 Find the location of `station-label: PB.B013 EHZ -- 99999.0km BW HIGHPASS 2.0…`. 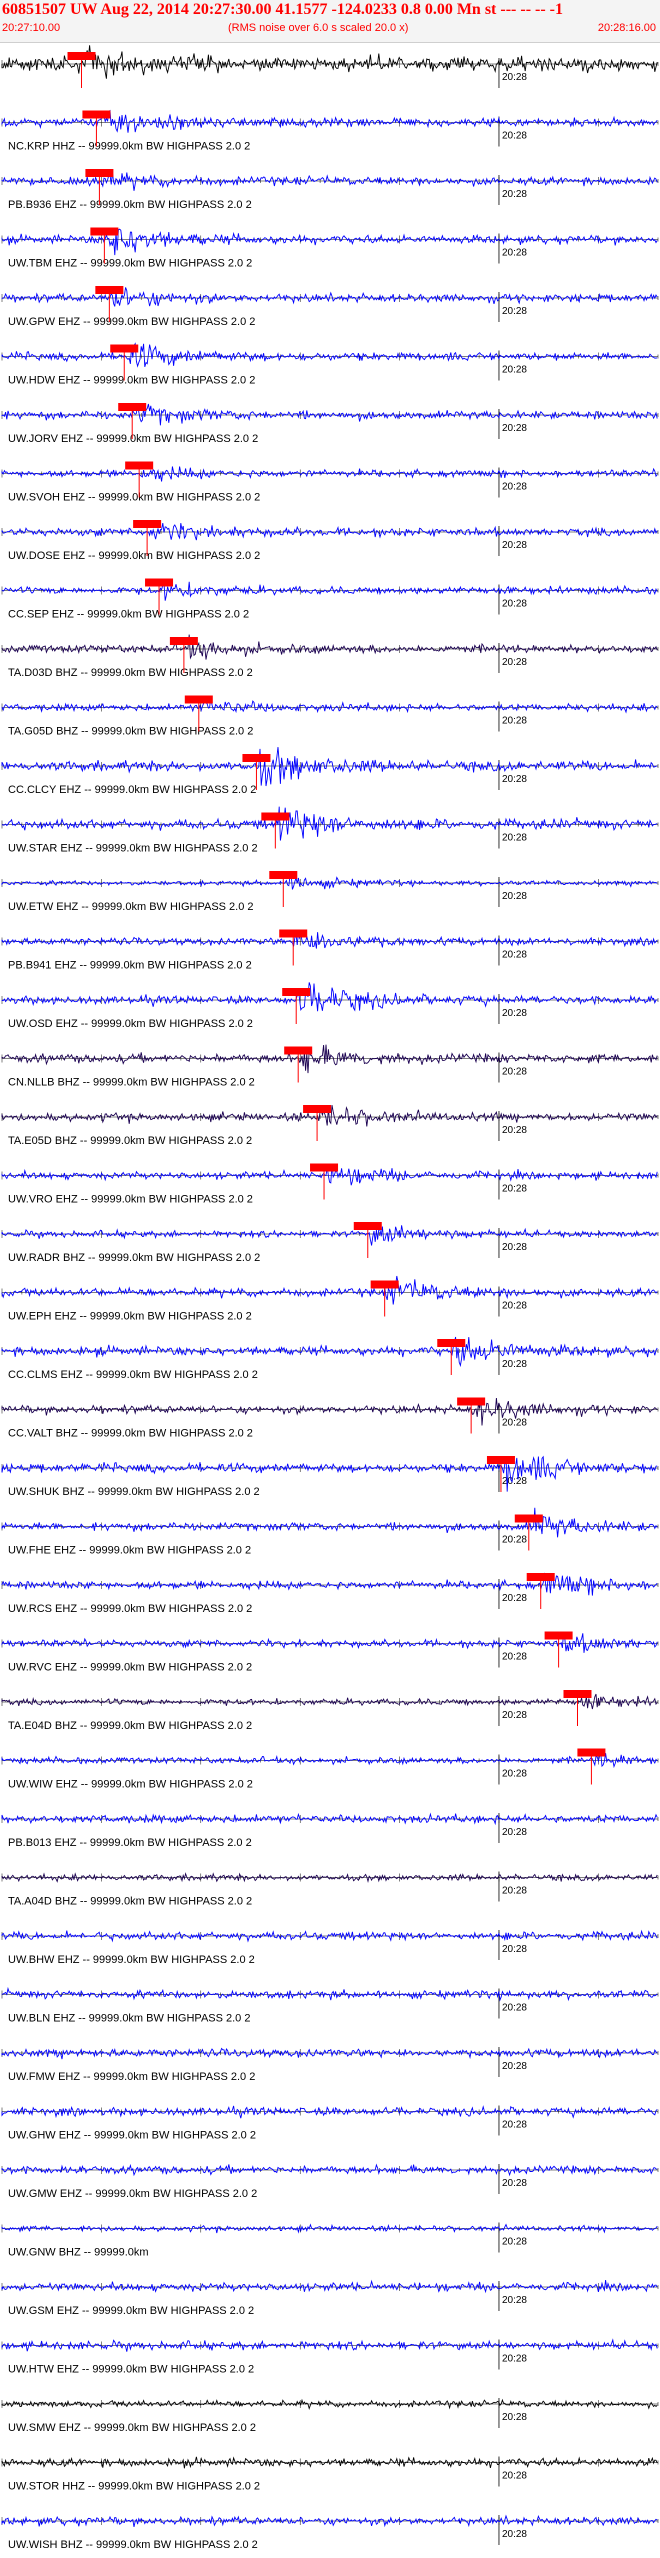

station-label: PB.B013 EHZ -- 99999.0km BW HIGHPASS 2.0… is located at coordinates (130, 1843).